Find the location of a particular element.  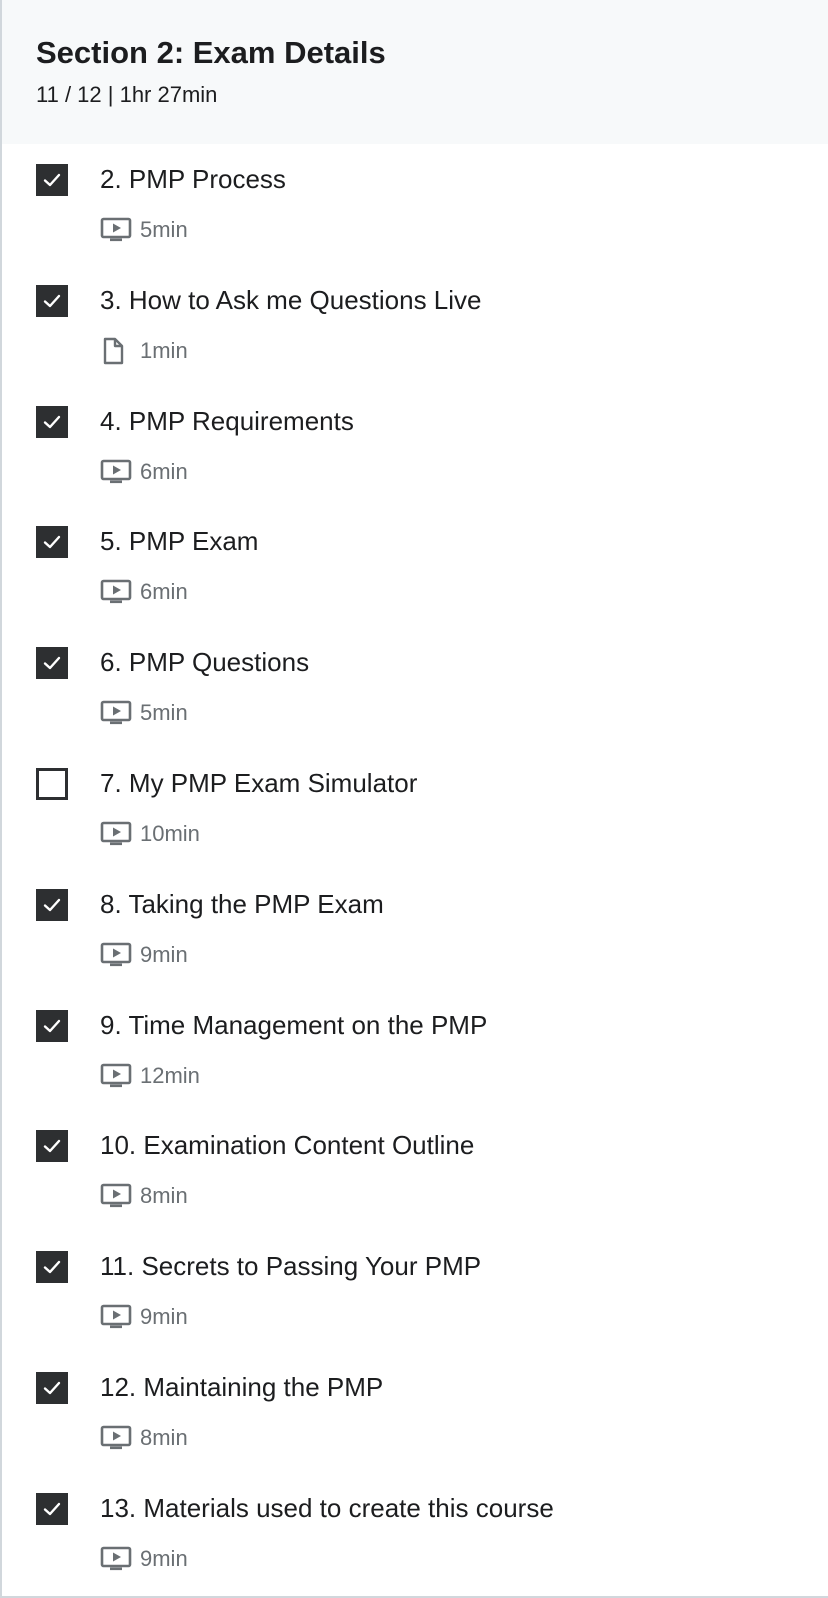

lecture-item: 9. Time Management on the PMP 12min is located at coordinates (415, 1050).